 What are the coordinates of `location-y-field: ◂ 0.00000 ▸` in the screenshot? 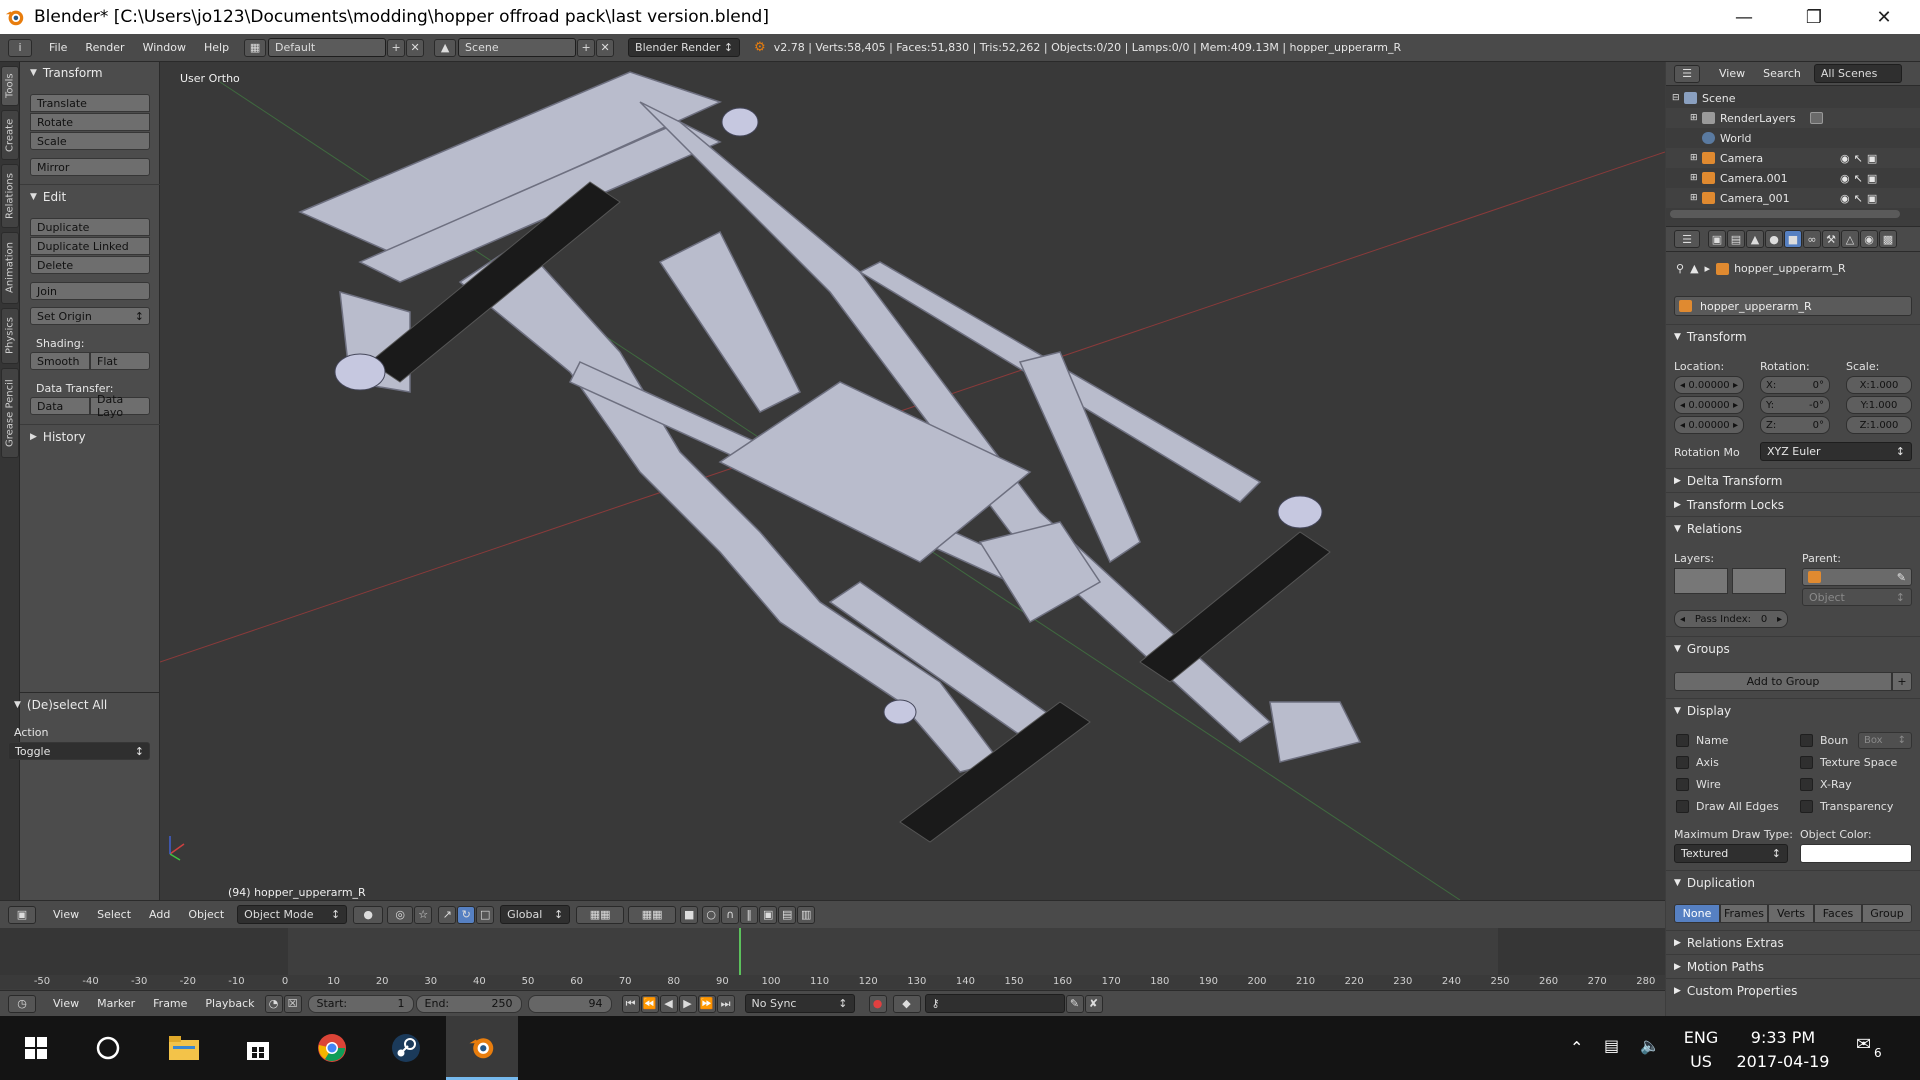 It's located at (1709, 405).